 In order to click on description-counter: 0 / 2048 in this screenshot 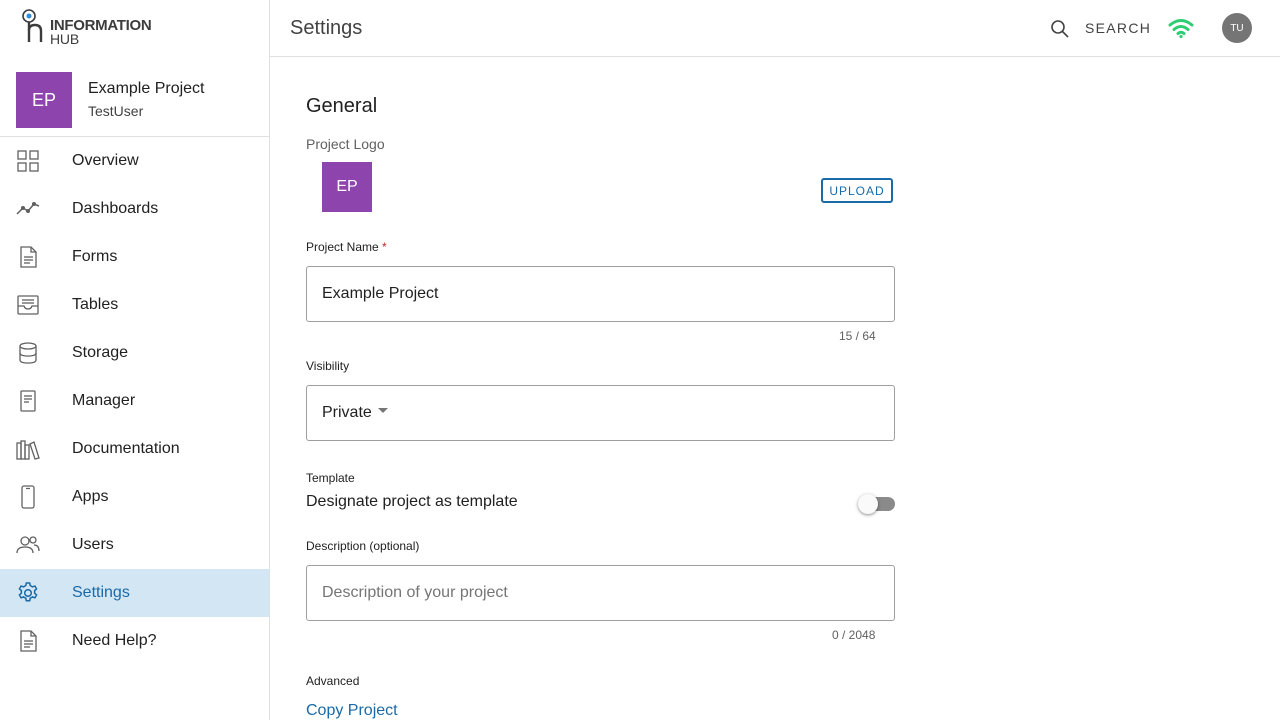, I will do `click(854, 635)`.